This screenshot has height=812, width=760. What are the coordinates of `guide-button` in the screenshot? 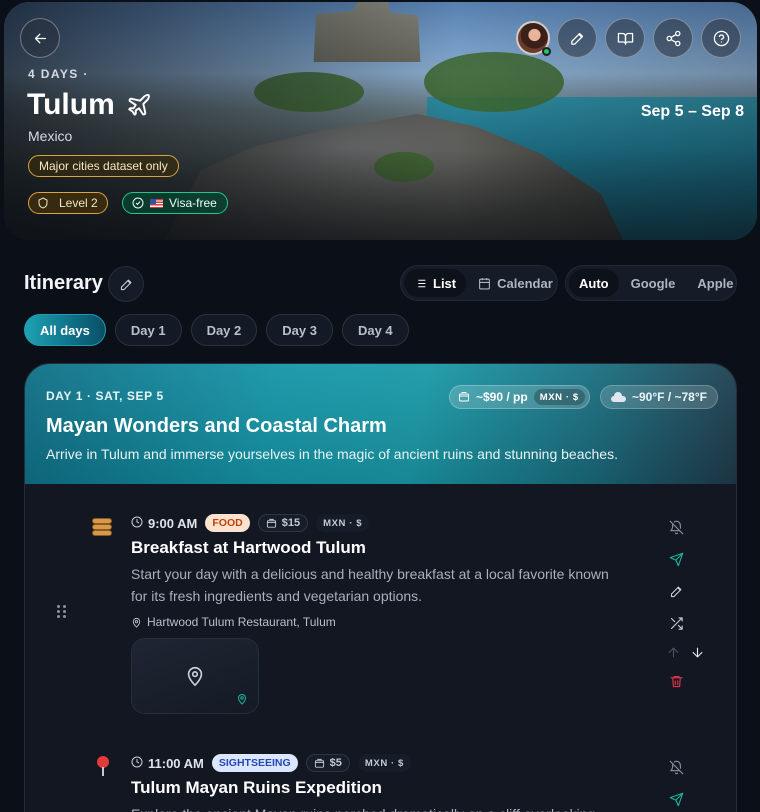 It's located at (625, 38).